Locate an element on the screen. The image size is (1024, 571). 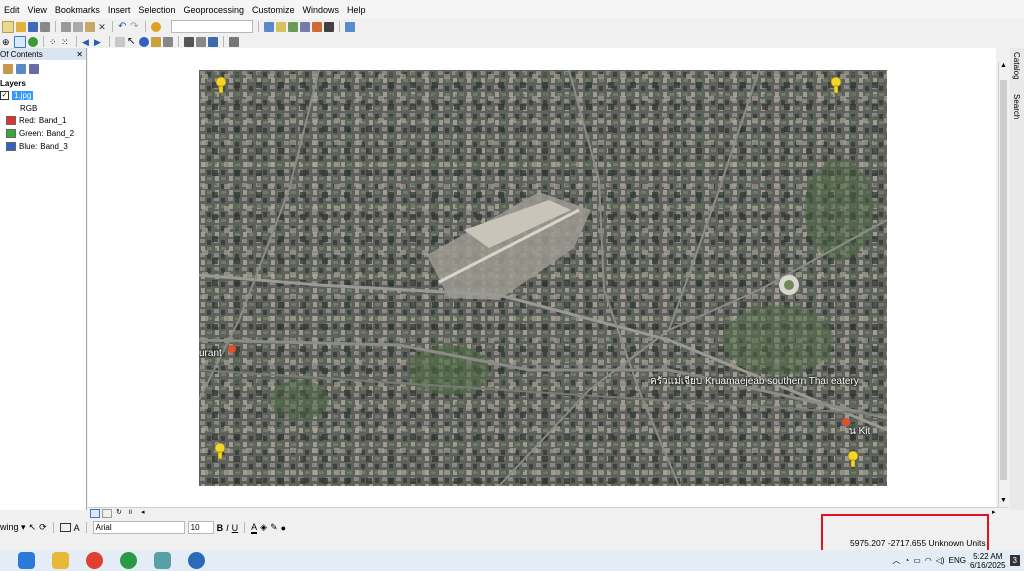
wifi-icon: ◠ is located at coordinates (928, 560).